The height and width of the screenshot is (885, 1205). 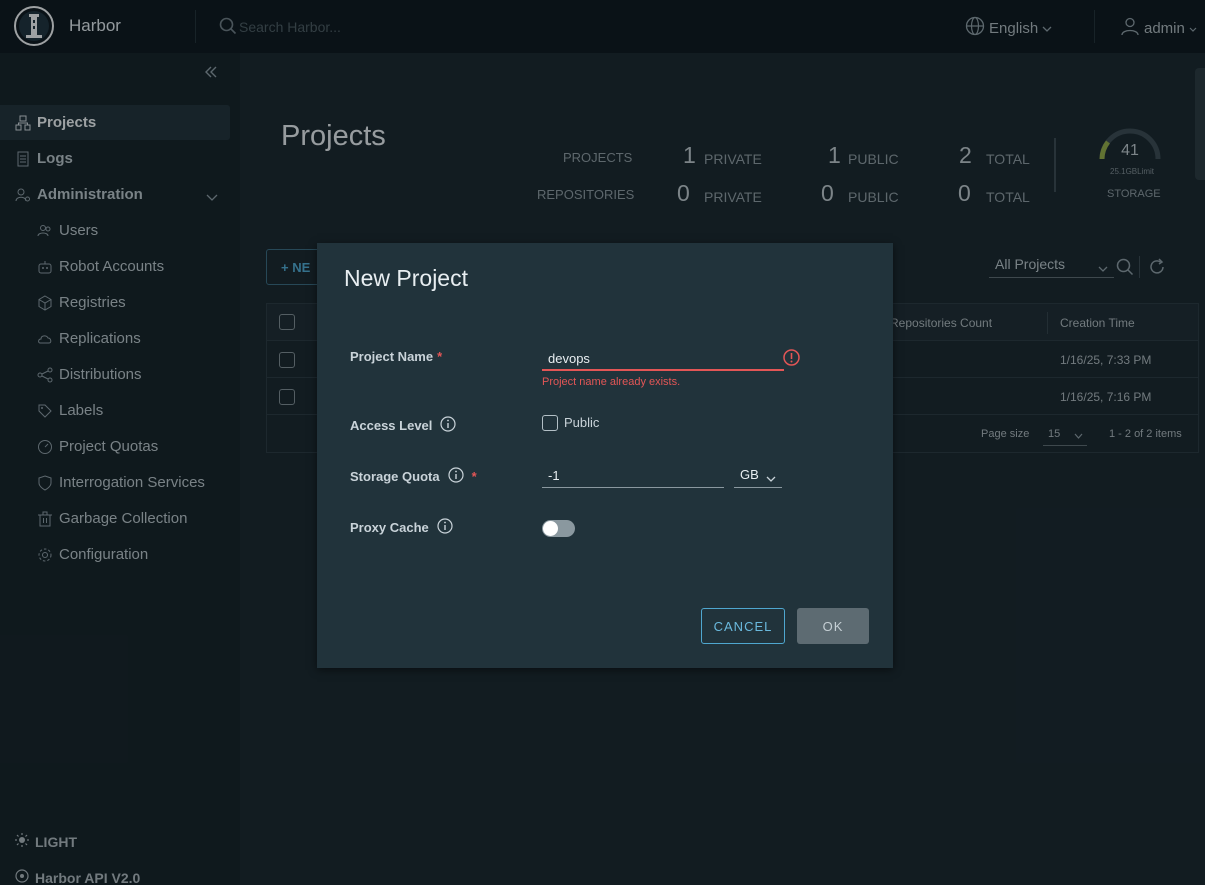 I want to click on access-level-label: Access Level, so click(x=403, y=425).